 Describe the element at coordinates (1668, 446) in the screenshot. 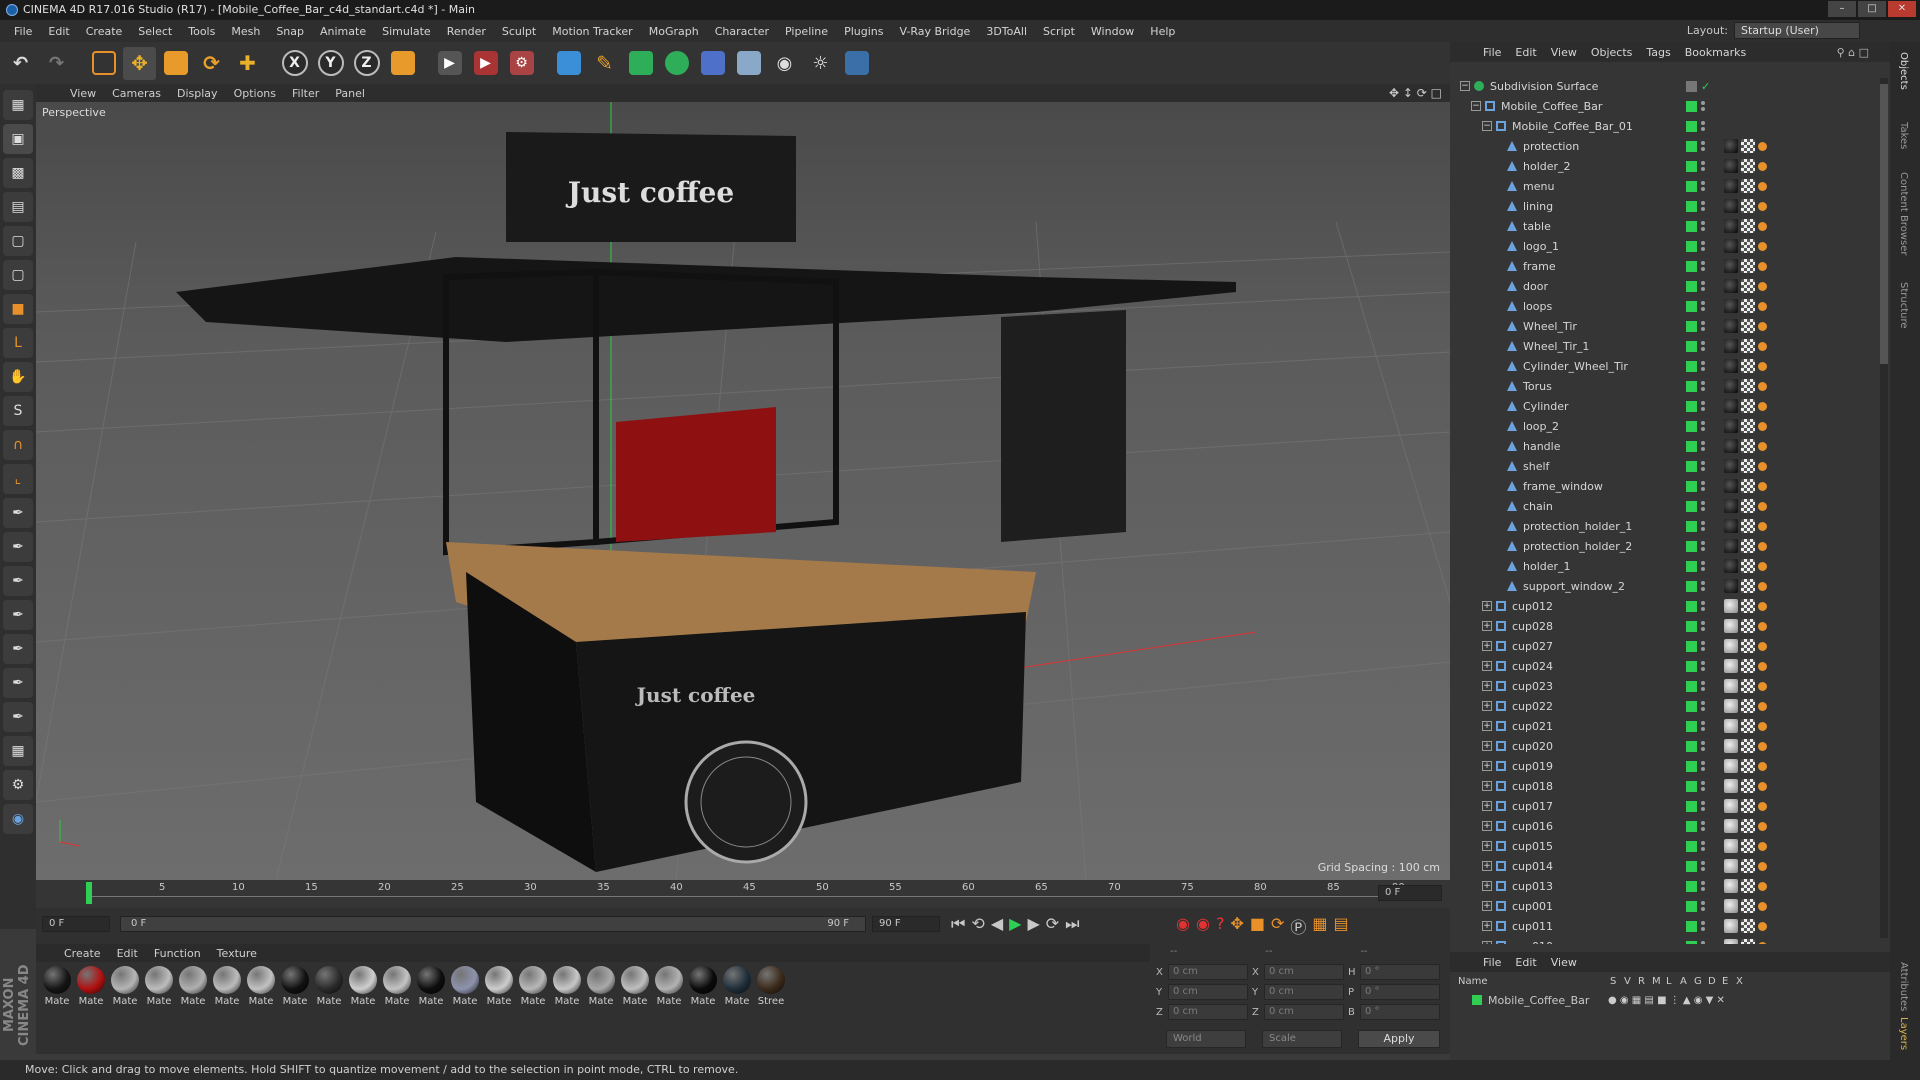

I see `object-row: handle` at that location.